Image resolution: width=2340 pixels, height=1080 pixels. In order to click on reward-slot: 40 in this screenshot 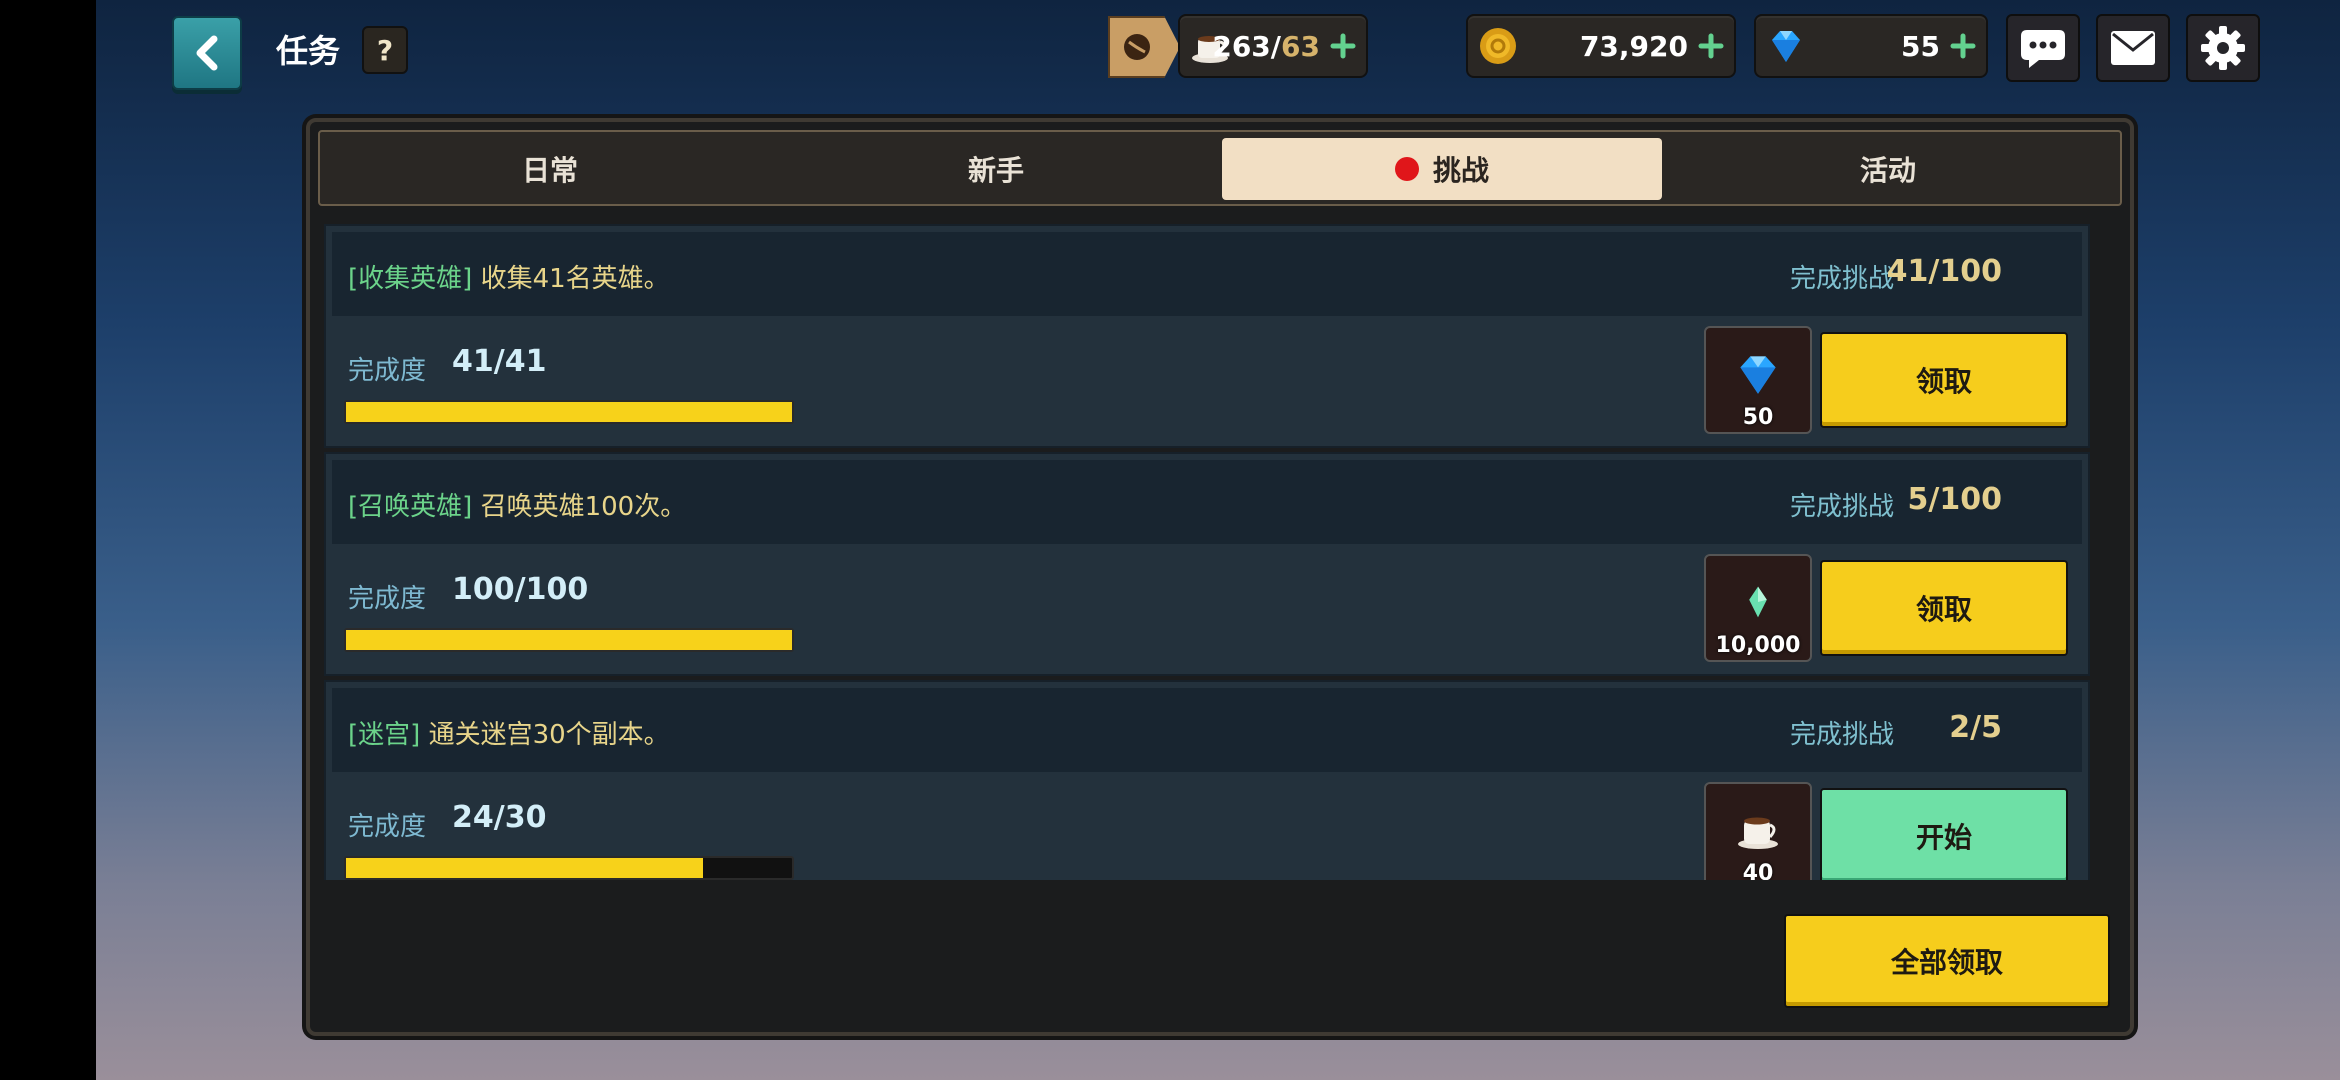, I will do `click(1758, 831)`.